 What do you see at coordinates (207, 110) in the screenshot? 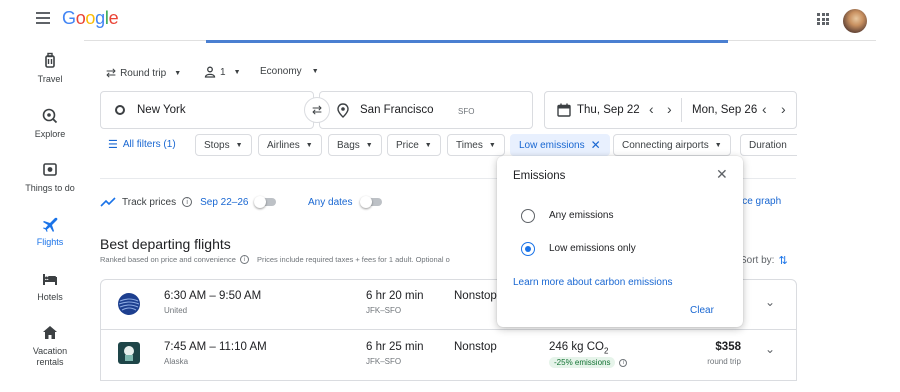
I see `origin-field: New York` at bounding box center [207, 110].